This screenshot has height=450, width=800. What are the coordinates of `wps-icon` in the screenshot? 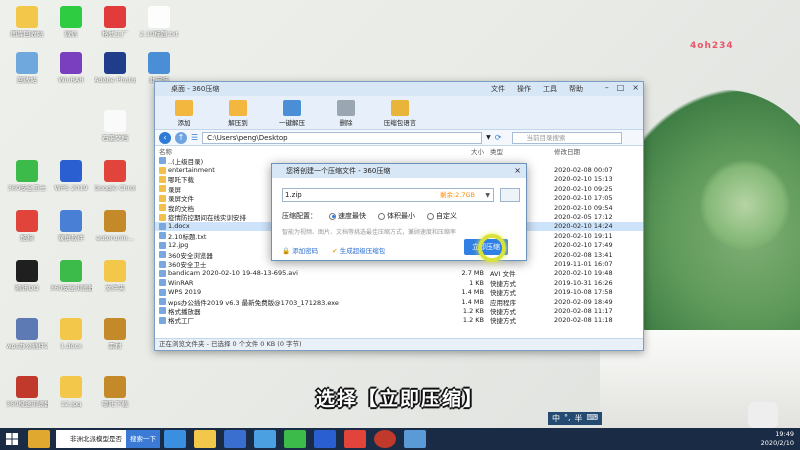 It's located at (325, 439).